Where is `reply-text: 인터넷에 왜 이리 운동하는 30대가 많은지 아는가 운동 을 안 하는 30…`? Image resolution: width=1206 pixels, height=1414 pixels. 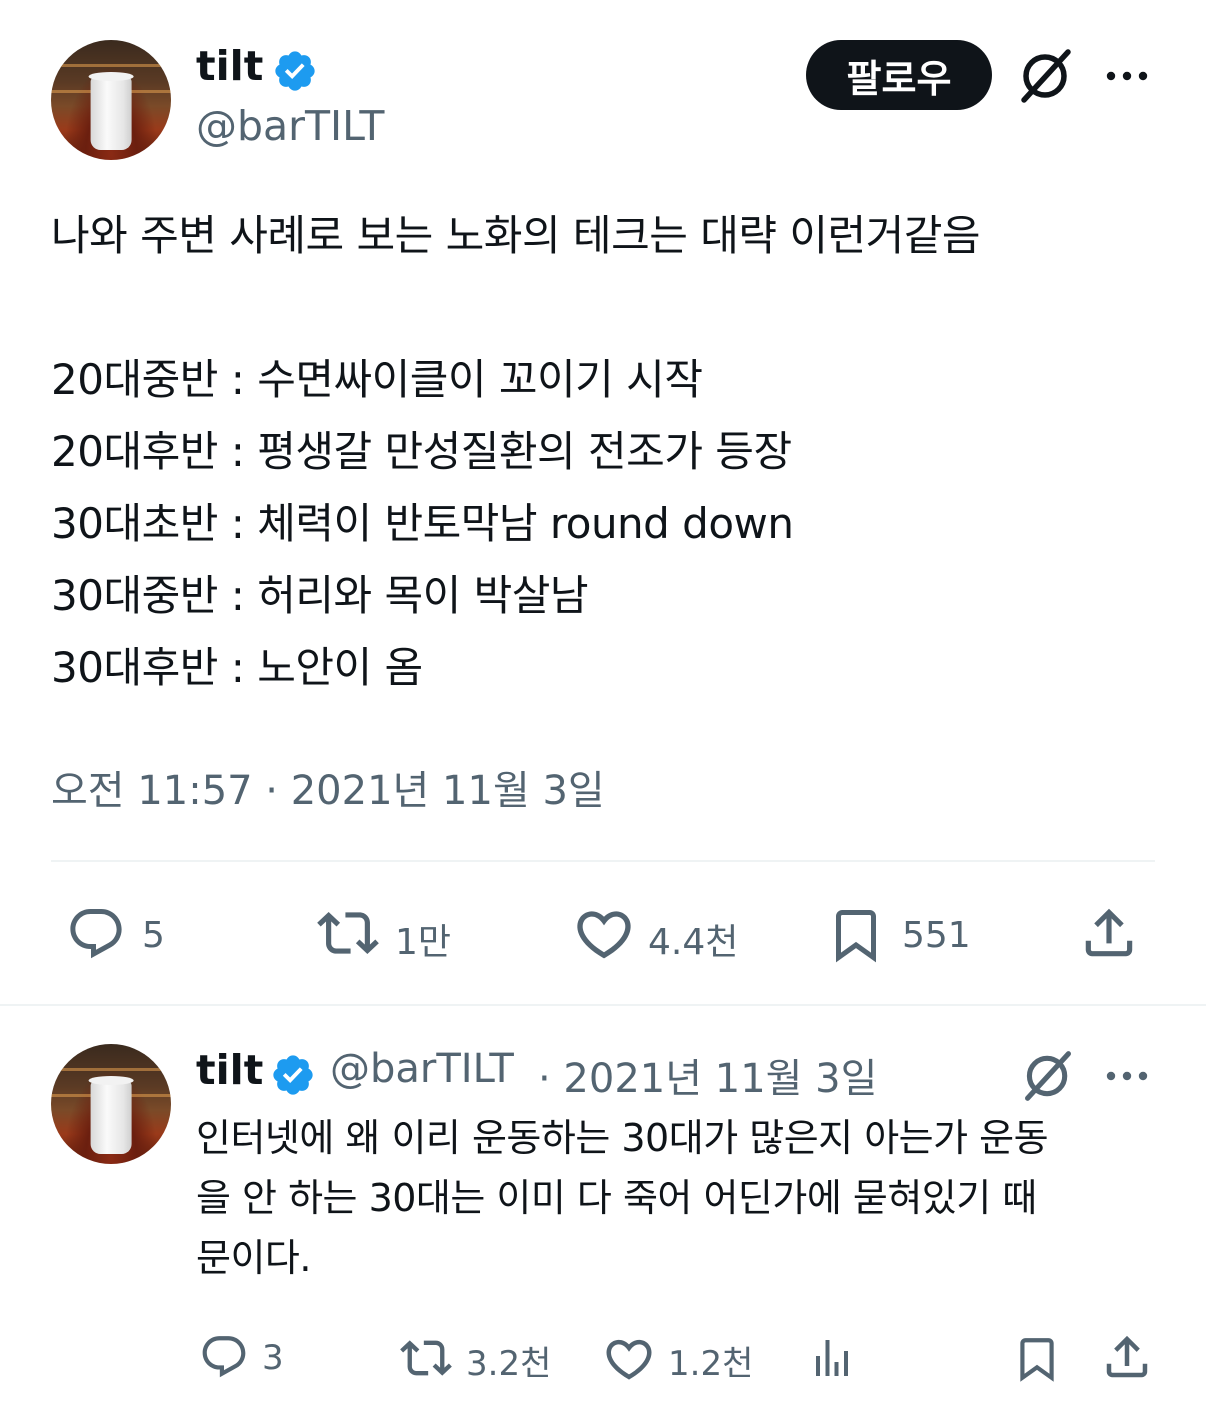 reply-text: 인터넷에 왜 이리 운동하는 30대가 많은지 아는가 운동 을 안 하는 30… is located at coordinates (681, 1198).